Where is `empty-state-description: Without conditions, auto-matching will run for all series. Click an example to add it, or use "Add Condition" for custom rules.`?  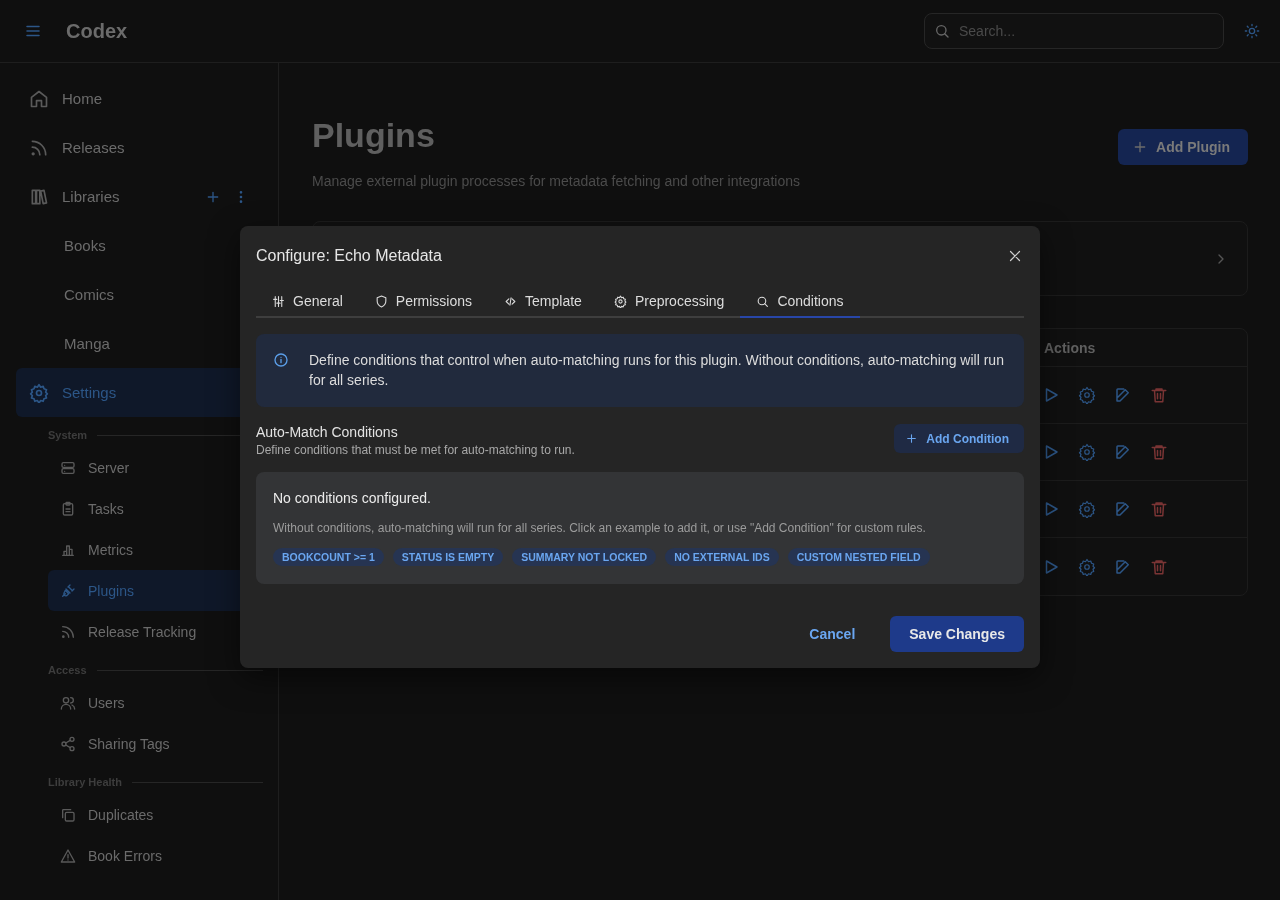 empty-state-description: Without conditions, auto-matching will run for all series. Click an example to add it, or use "Add Condition" for custom rules. is located at coordinates (600, 528).